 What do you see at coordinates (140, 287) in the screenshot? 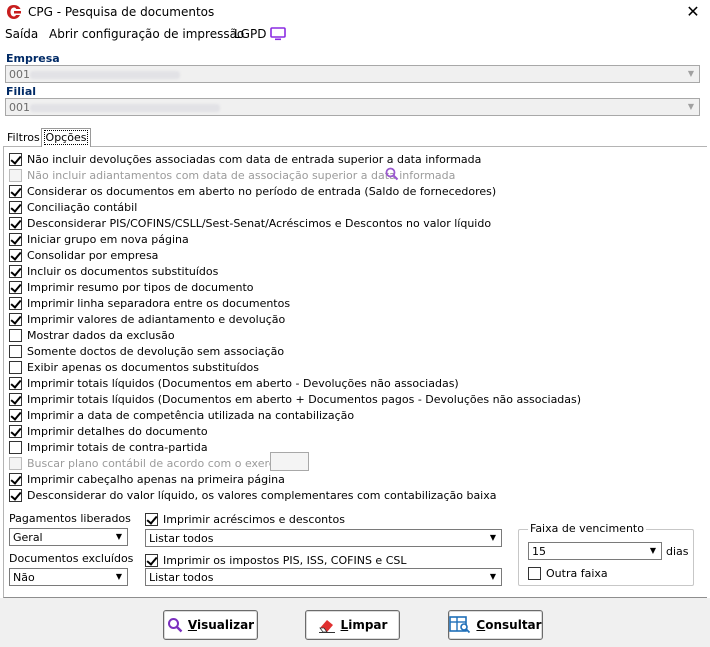
I see `option-label: Imprimir resumo por tipos de documento` at bounding box center [140, 287].